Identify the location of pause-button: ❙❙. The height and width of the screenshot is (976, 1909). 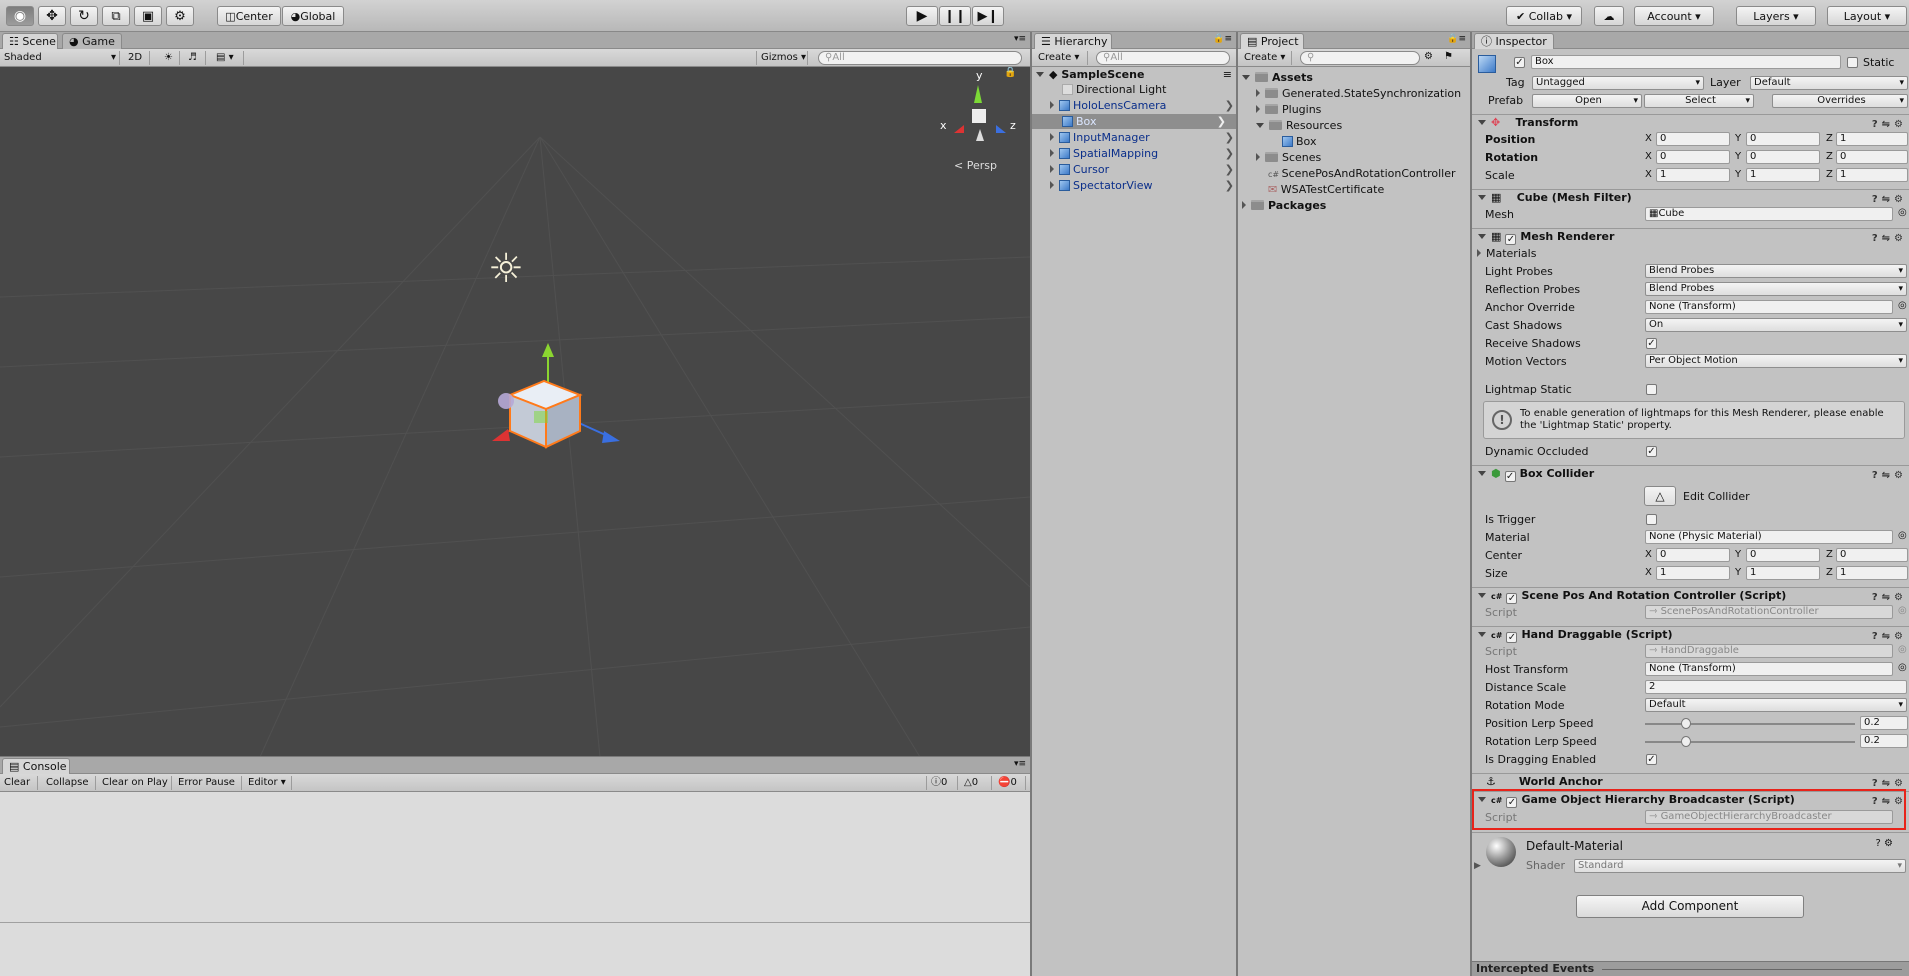
(955, 16).